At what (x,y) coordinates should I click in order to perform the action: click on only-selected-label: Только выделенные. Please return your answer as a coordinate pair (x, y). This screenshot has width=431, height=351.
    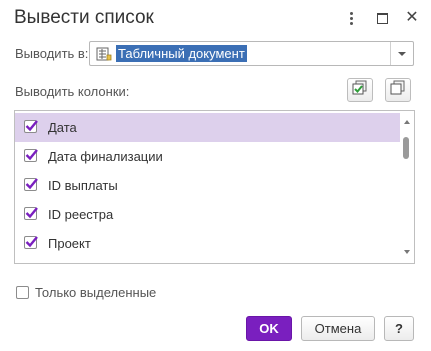
    Looking at the image, I should click on (96, 292).